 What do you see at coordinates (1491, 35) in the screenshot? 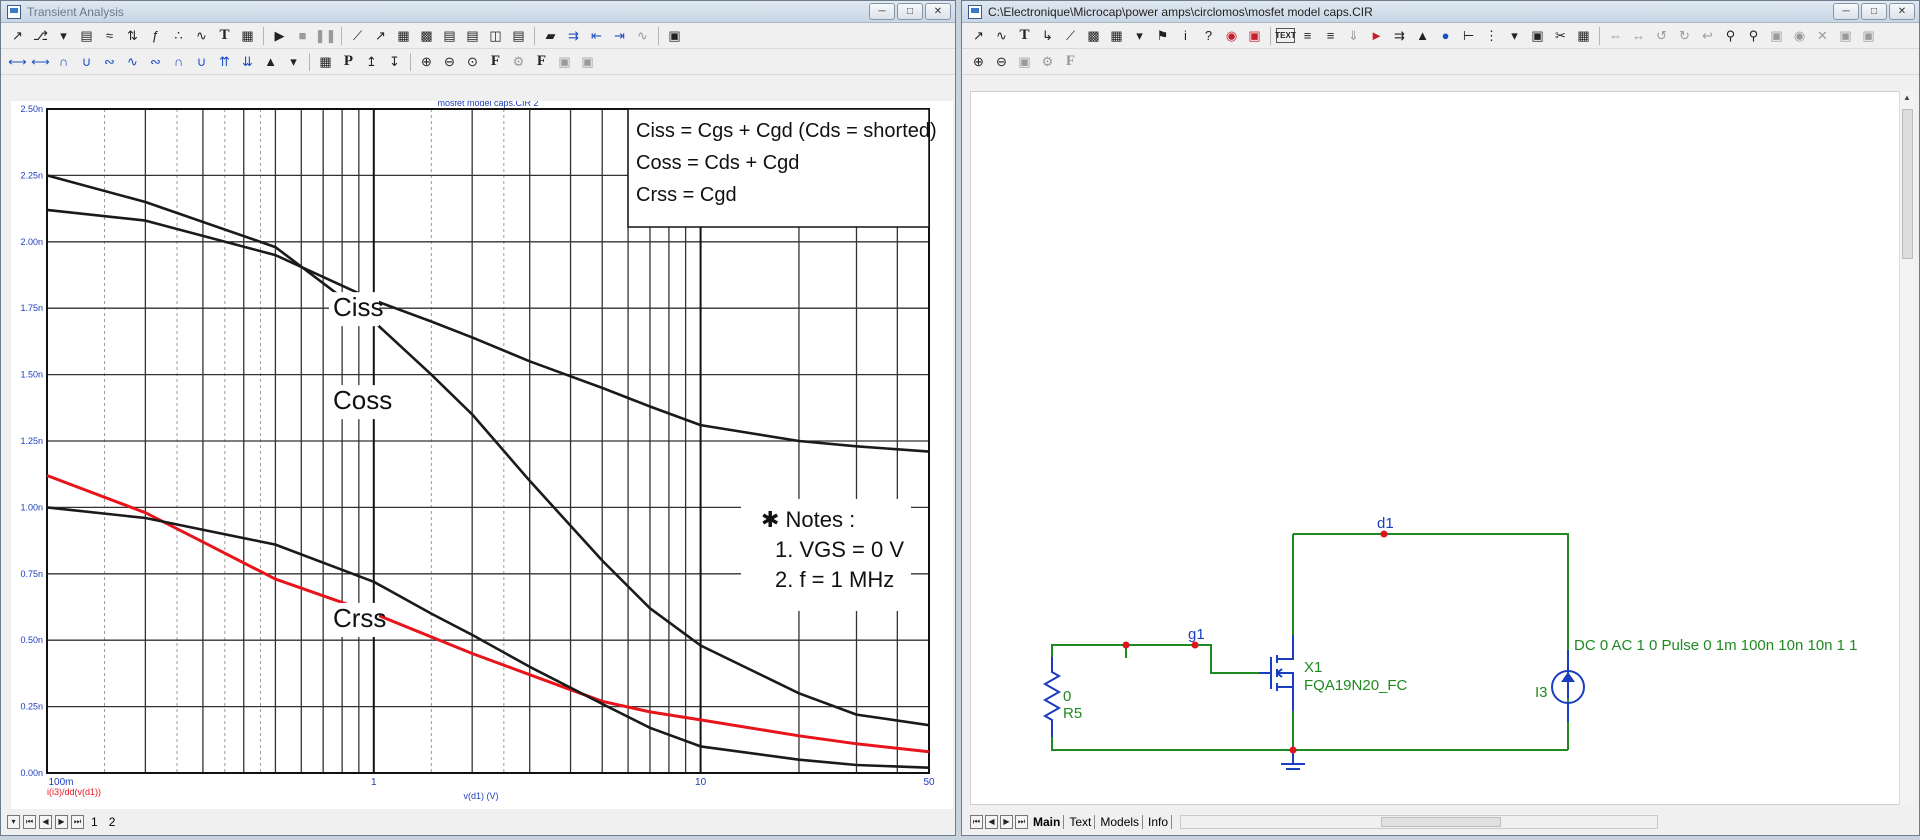
I see `grid-icon: ⋮` at bounding box center [1491, 35].